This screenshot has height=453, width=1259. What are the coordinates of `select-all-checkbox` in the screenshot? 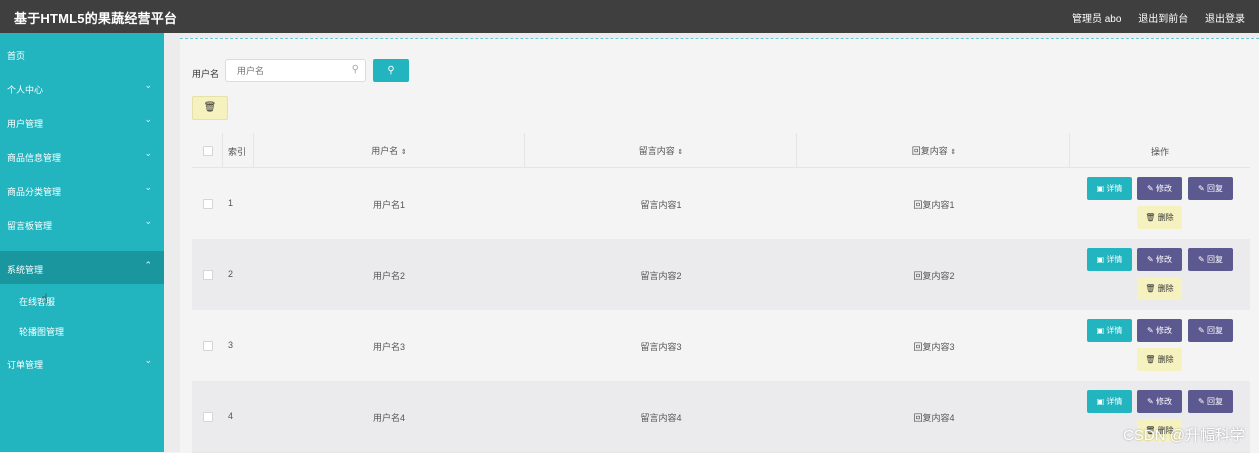 It's located at (208, 151).